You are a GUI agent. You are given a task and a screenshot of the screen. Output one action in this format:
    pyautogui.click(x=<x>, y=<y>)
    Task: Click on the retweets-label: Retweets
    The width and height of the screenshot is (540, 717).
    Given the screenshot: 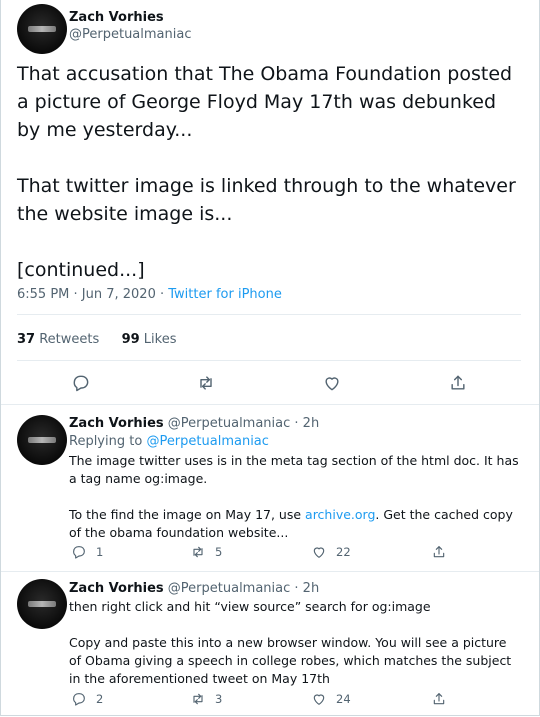 What is the action you would take?
    pyautogui.click(x=69, y=339)
    